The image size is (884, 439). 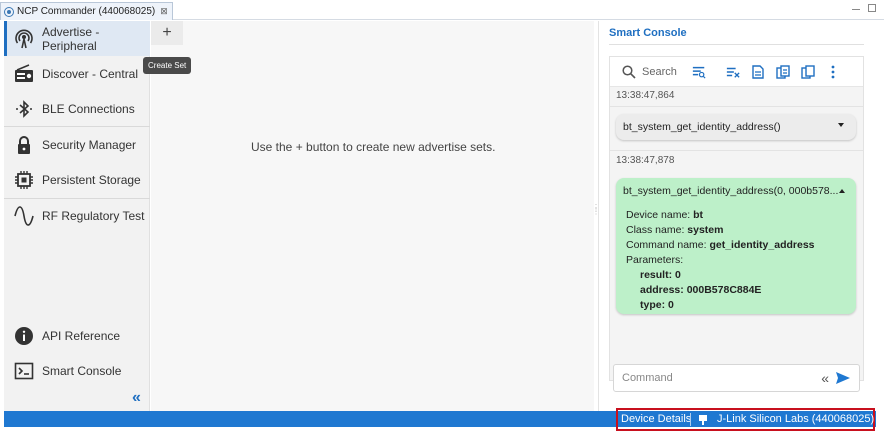 I want to click on command-entry: bt_system_get_identity_address(), so click(x=736, y=127).